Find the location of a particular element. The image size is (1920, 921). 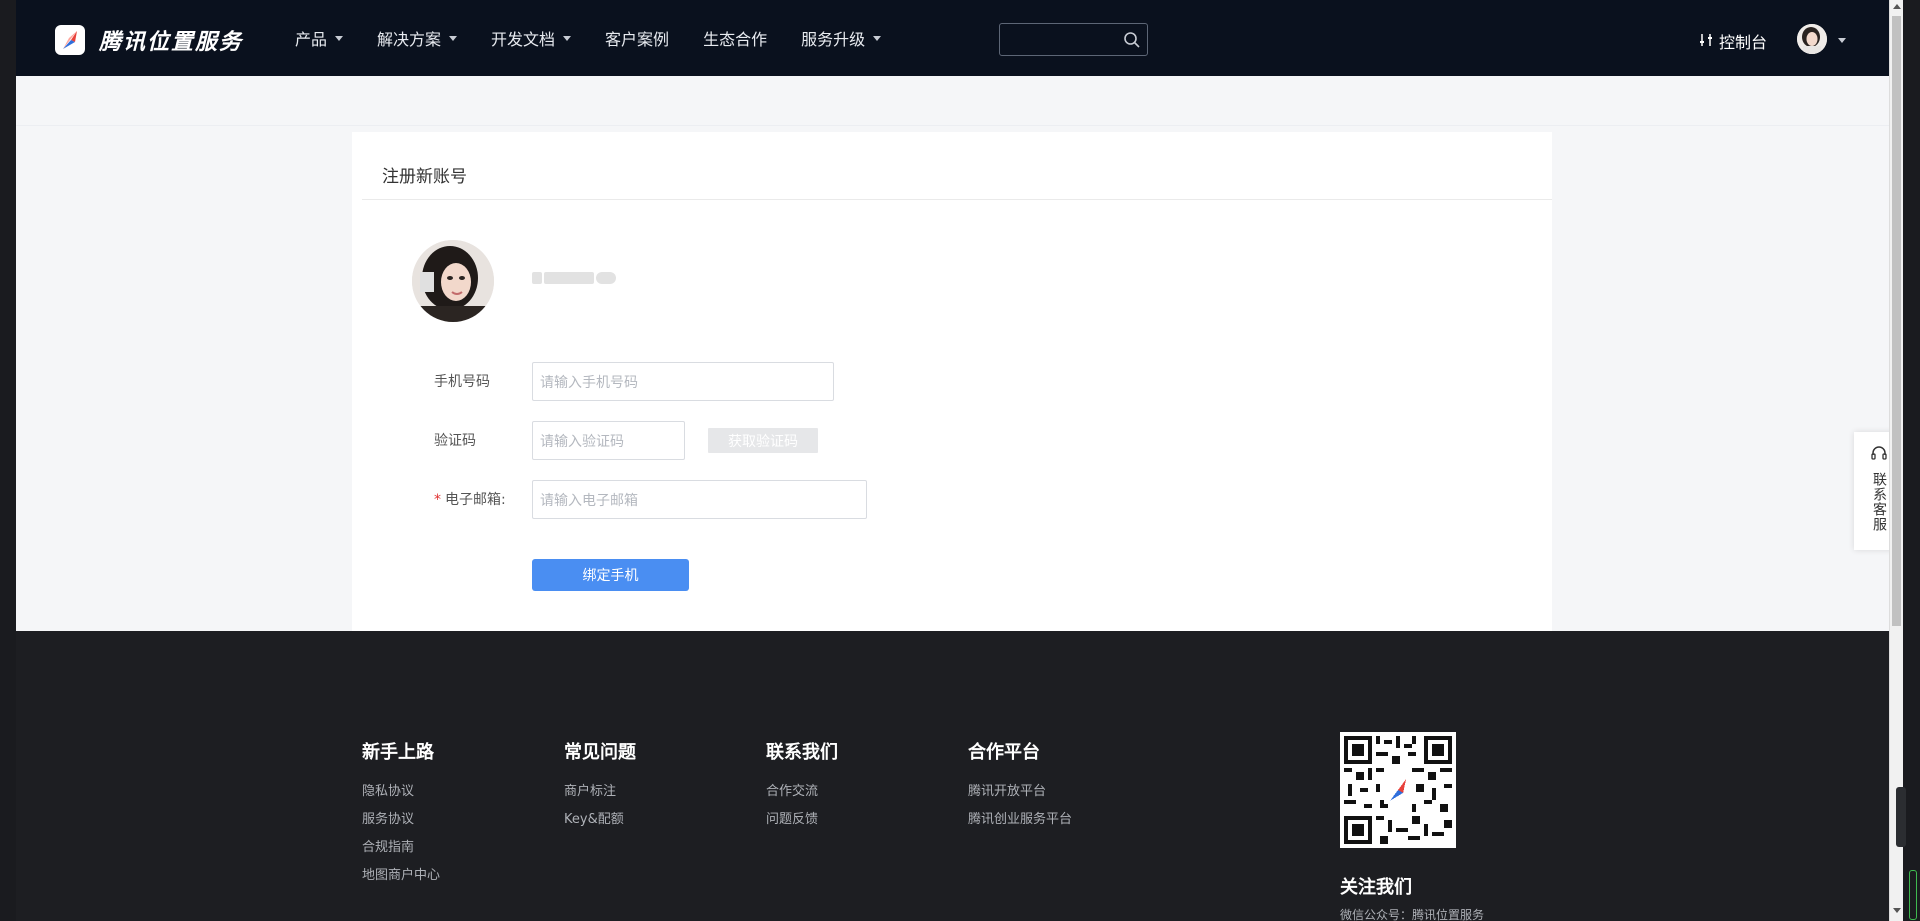

page-title: 注册新账号 is located at coordinates (424, 177).